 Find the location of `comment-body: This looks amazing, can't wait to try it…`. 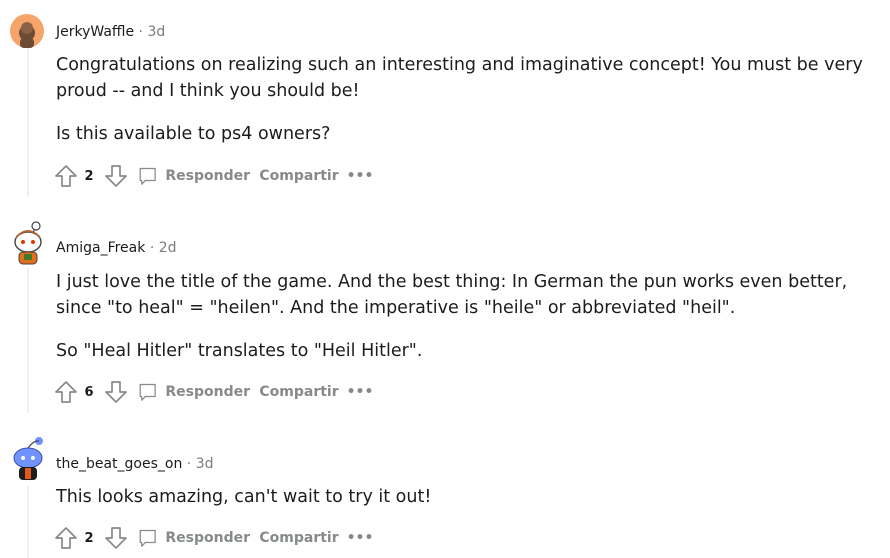

comment-body: This looks amazing, can't wait to try it… is located at coordinates (471, 497).